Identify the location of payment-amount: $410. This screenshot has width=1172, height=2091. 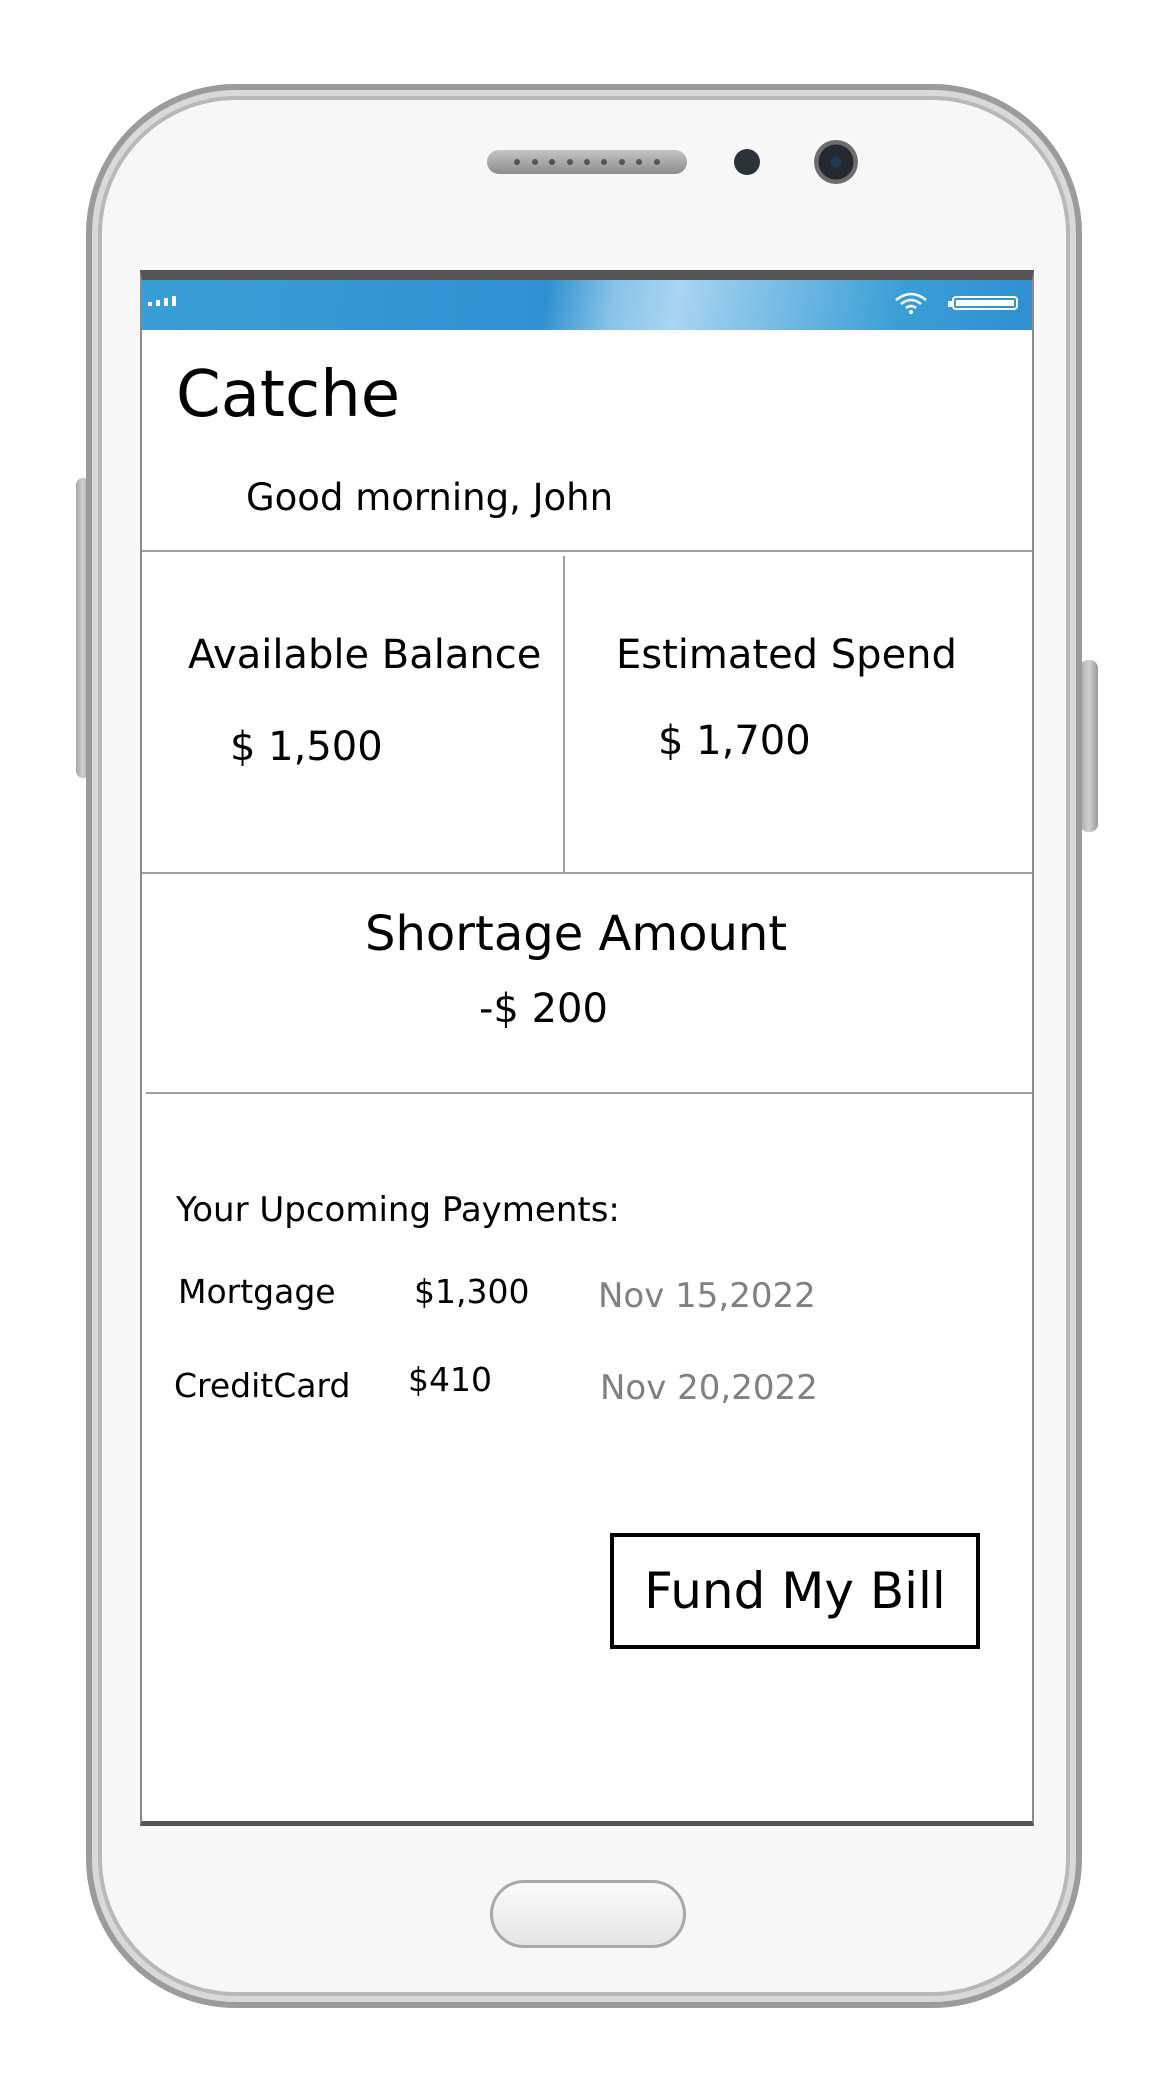
(450, 1379).